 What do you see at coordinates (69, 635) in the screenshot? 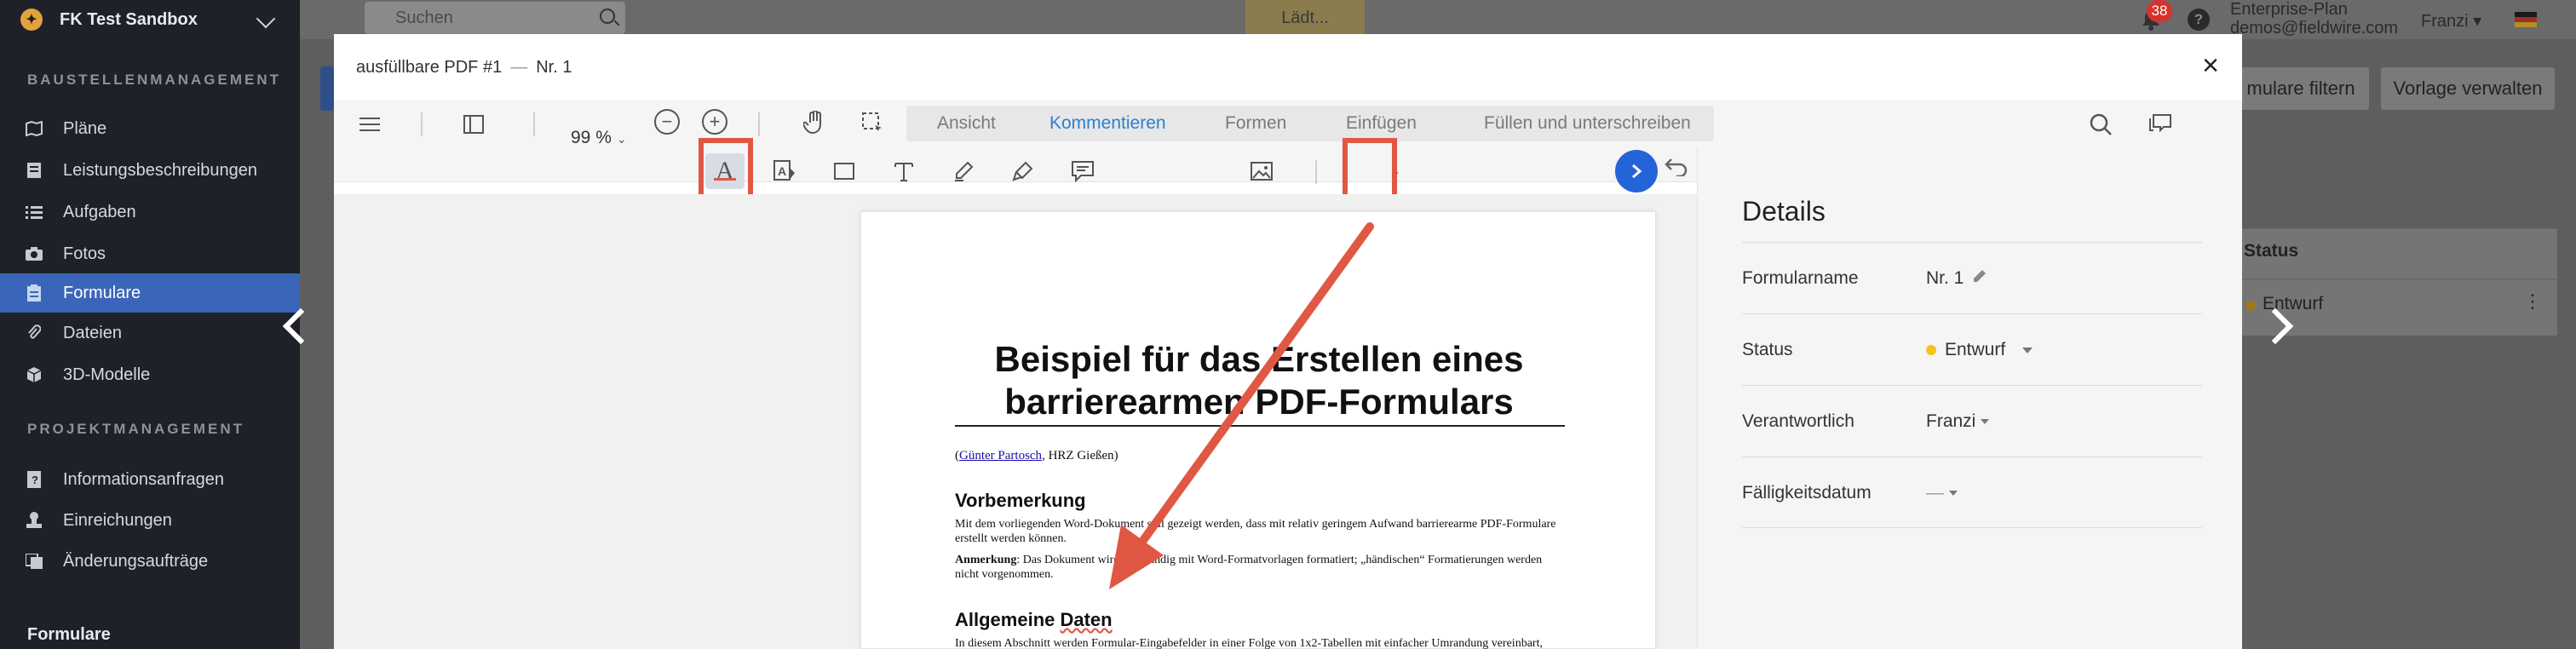
I see `sidebar-bottom-formulare: Formulare` at bounding box center [69, 635].